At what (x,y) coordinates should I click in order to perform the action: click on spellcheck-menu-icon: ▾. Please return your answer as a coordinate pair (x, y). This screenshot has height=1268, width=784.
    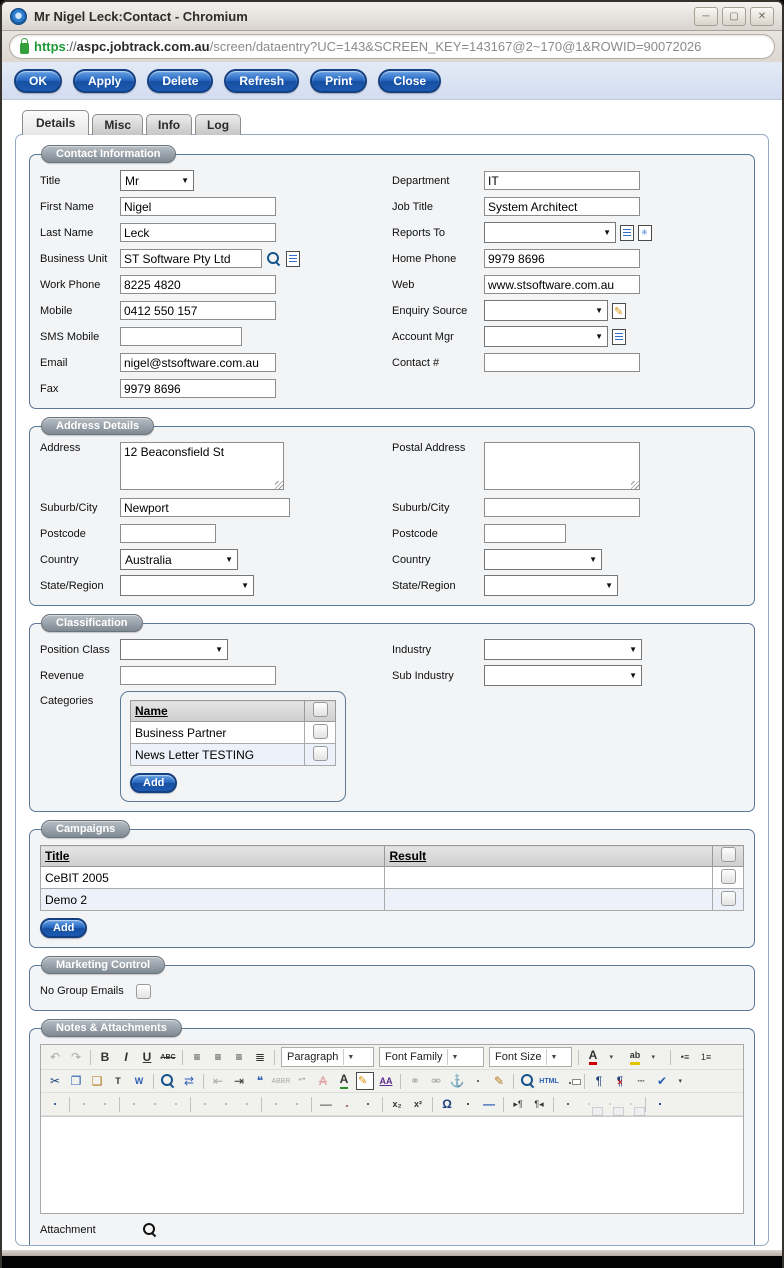
    Looking at the image, I should click on (683, 1081).